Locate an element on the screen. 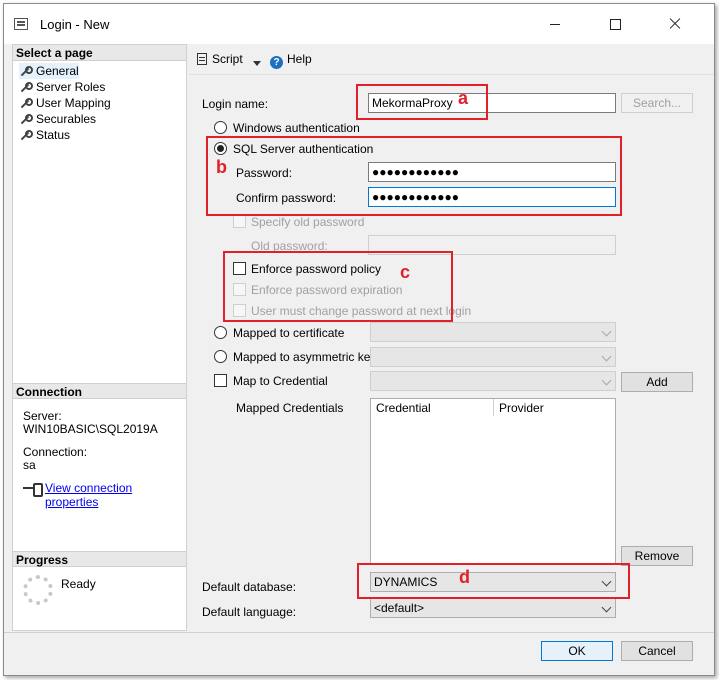 The image size is (719, 680). script-icon is located at coordinates (202, 59).